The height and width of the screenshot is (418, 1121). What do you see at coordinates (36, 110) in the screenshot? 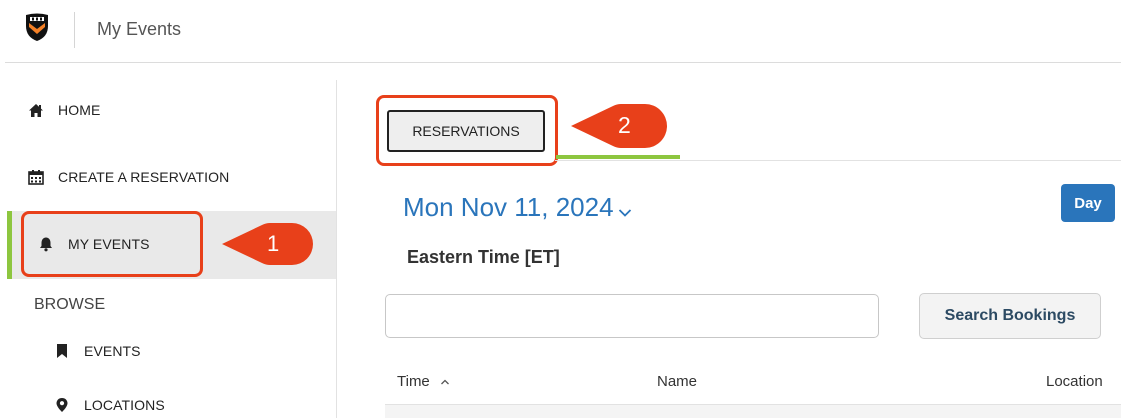
I see `home-icon` at bounding box center [36, 110].